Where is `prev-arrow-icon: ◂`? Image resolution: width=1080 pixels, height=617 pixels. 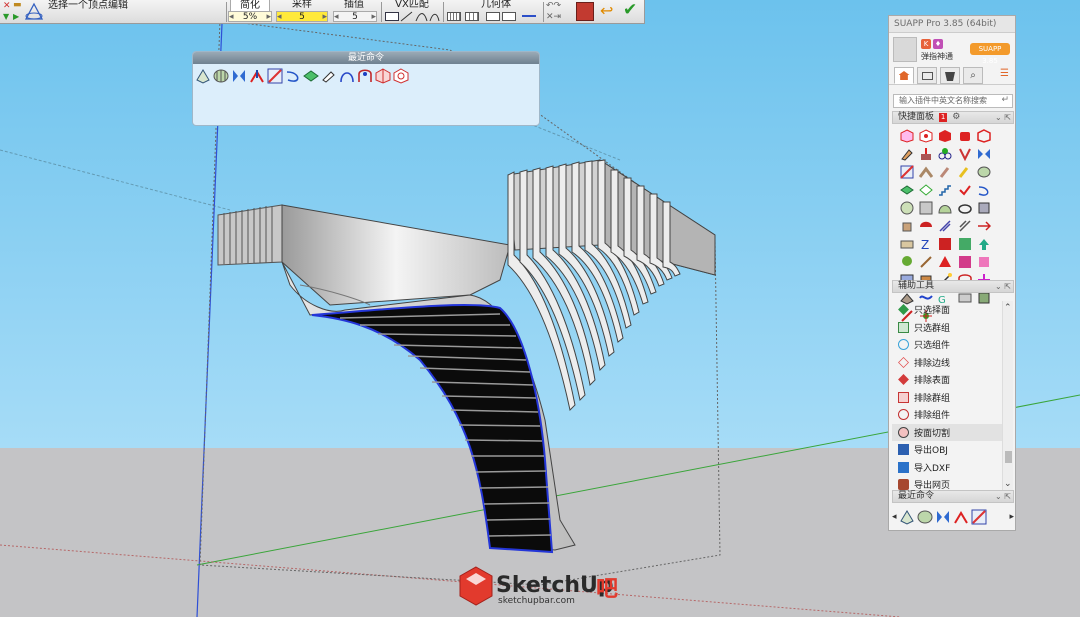 prev-arrow-icon: ◂ is located at coordinates (894, 517).